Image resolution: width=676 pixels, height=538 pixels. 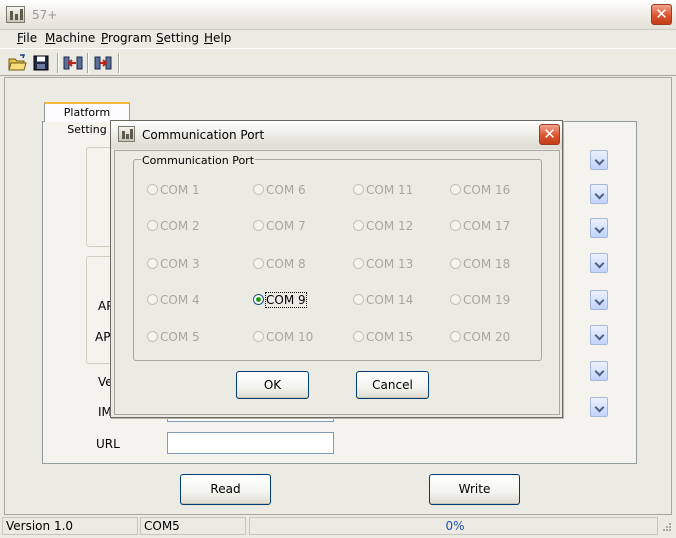 I want to click on port-radio-com5: COM 5, so click(x=173, y=337).